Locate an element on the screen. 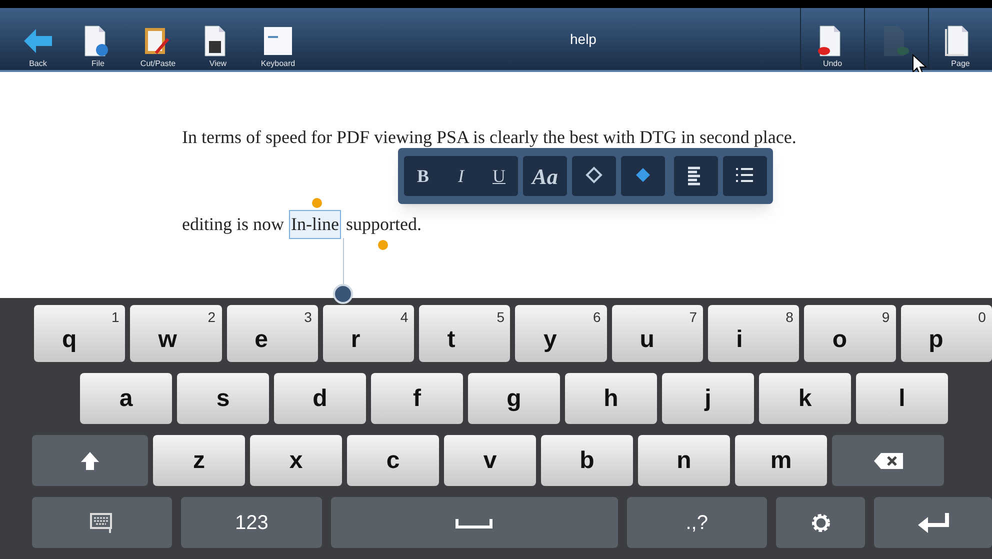 The width and height of the screenshot is (992, 559). clipboard-button: Cut/Paste is located at coordinates (158, 39).